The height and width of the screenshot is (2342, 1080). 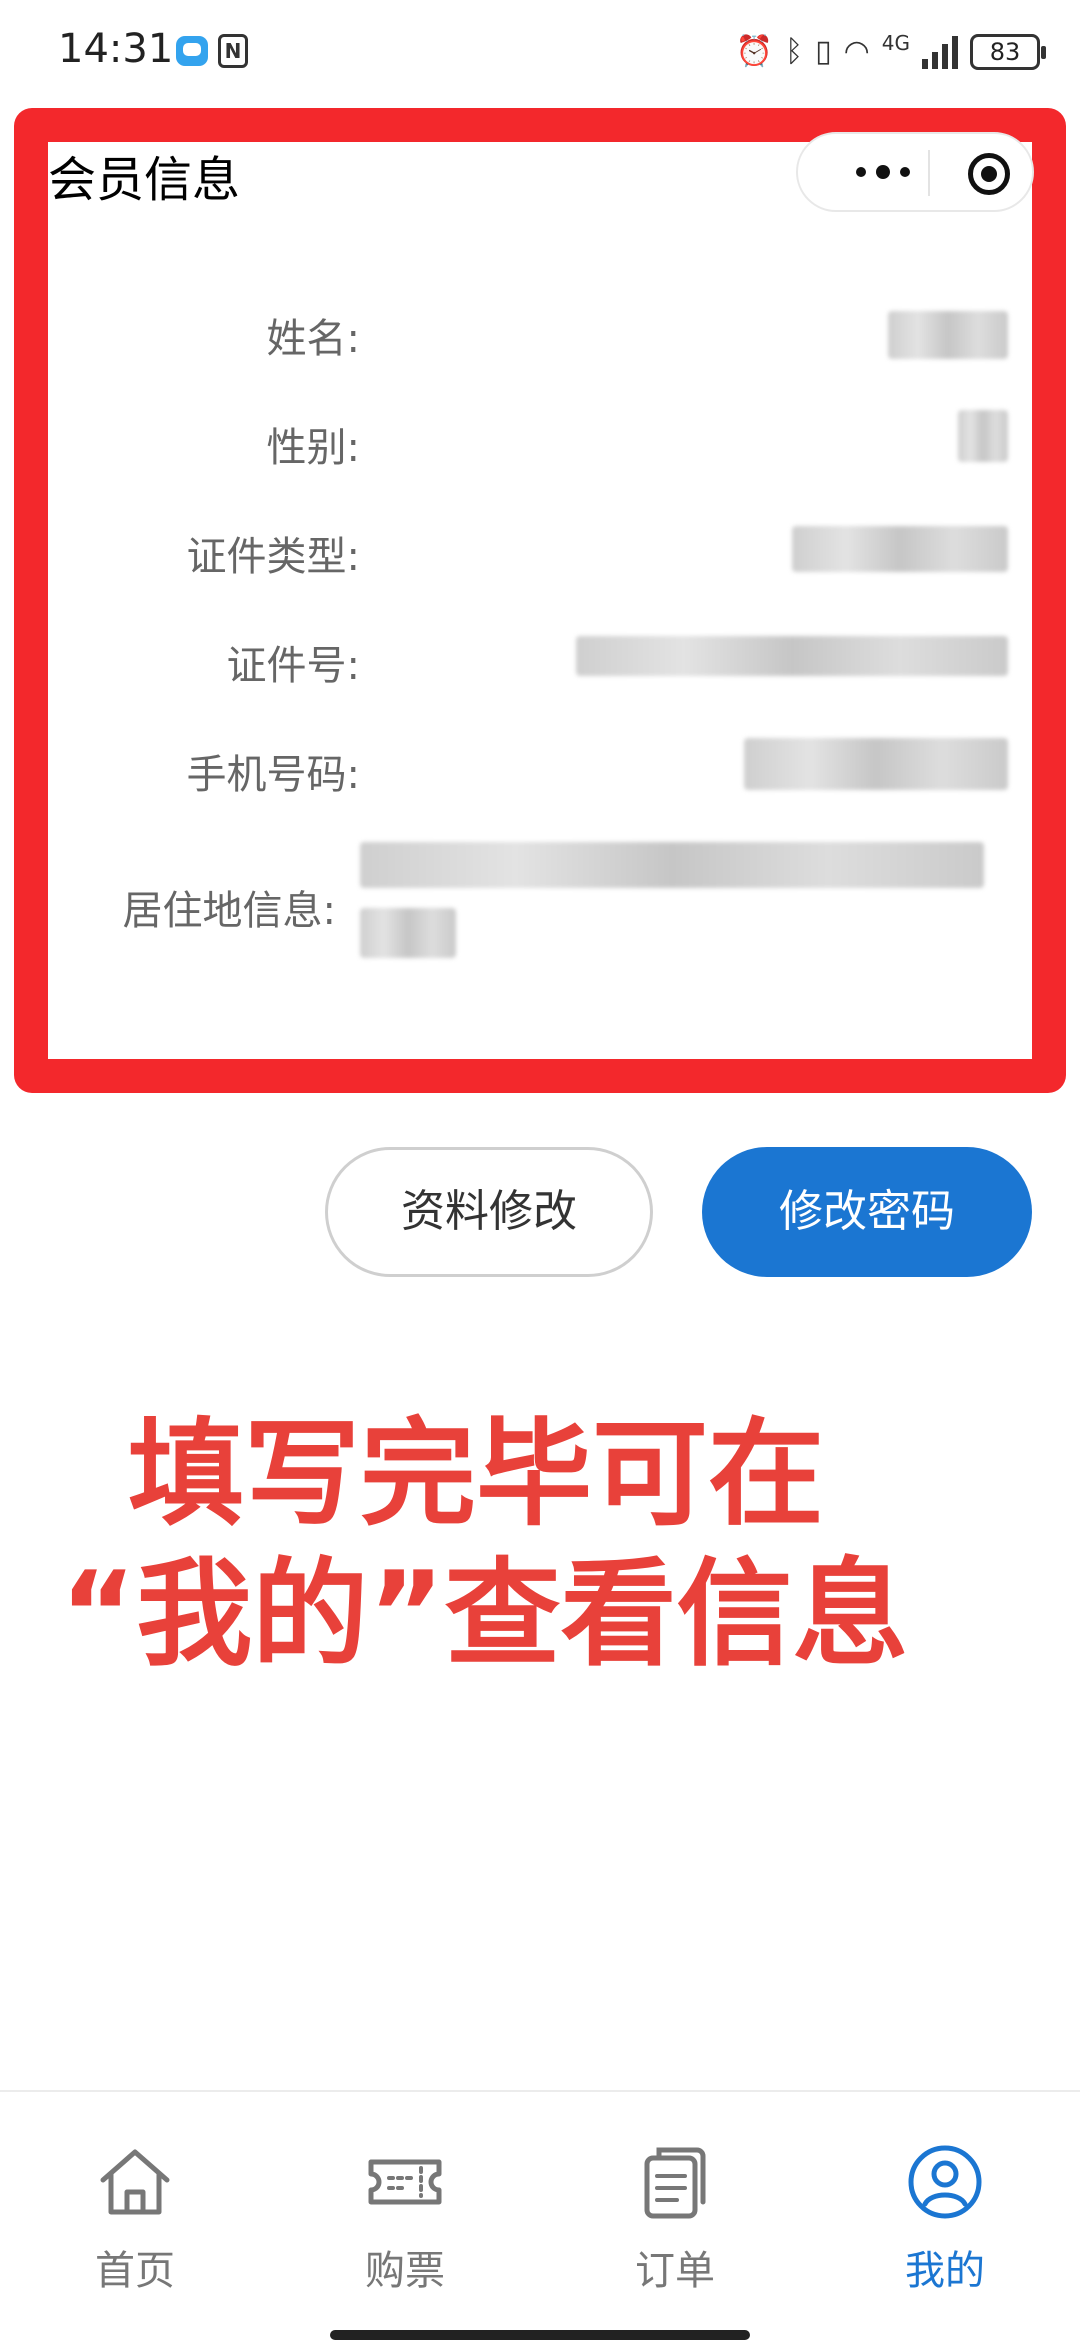 I want to click on name-value-redacted, so click(x=948, y=335).